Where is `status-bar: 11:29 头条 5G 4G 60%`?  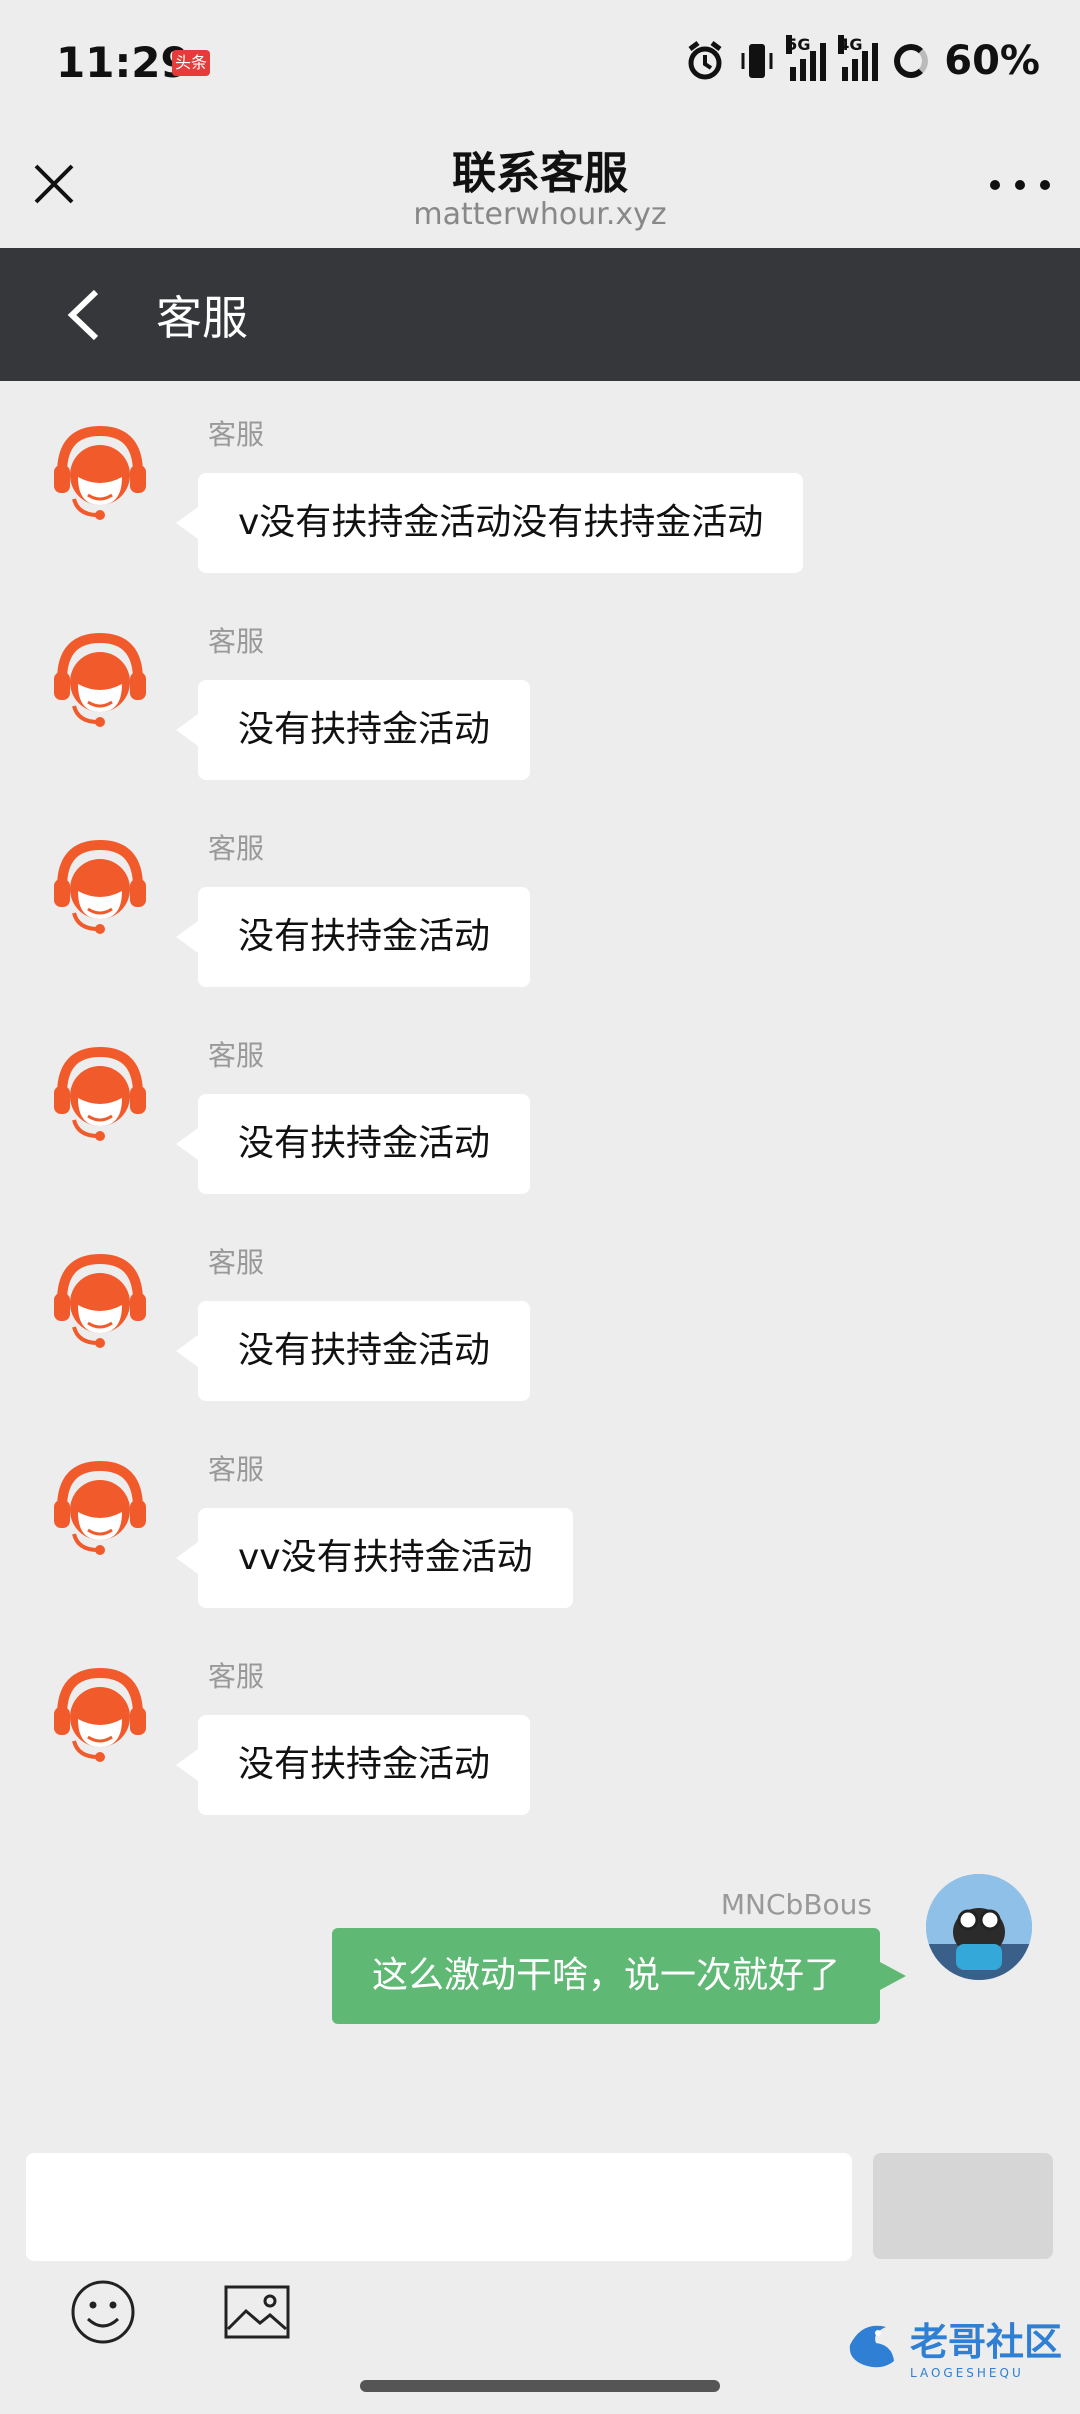 status-bar: 11:29 头条 5G 4G 60% is located at coordinates (540, 62).